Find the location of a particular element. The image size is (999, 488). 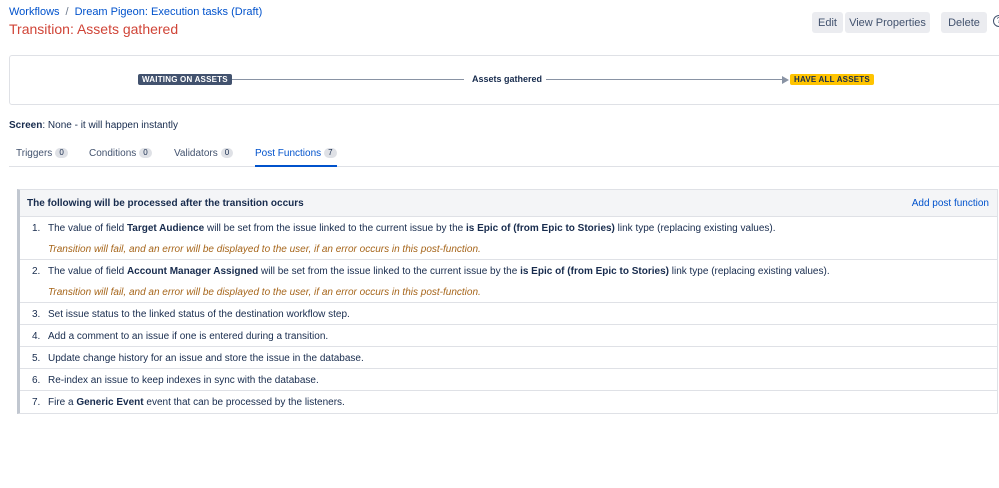

post-function-number: 6. is located at coordinates (36, 380).